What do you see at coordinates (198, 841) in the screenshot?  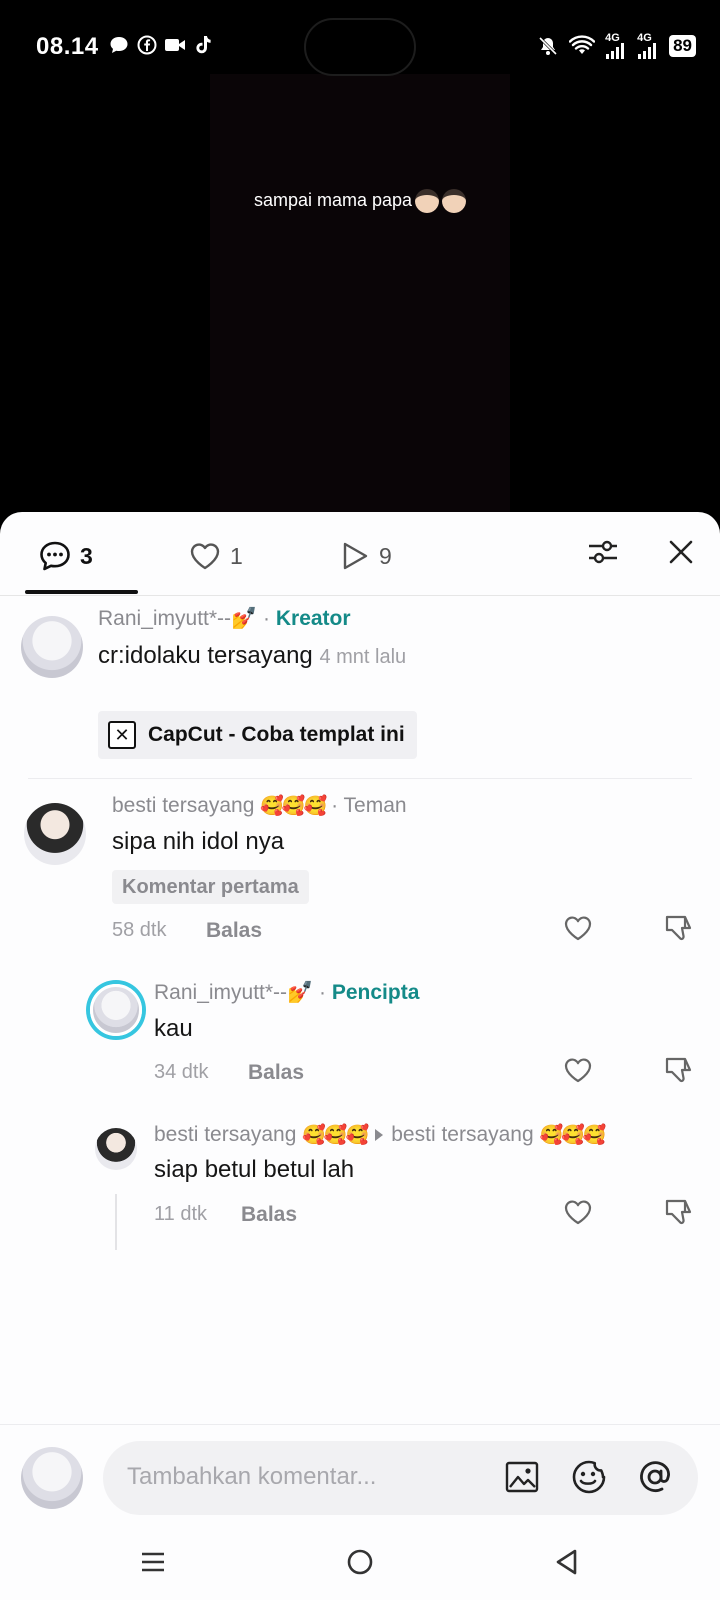 I see `comment-text: sipa nih idol nya` at bounding box center [198, 841].